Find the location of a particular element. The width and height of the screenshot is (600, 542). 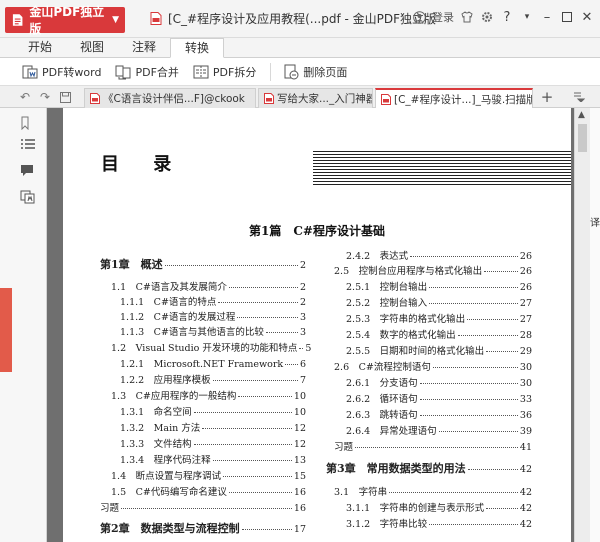

toc-entry: 1.3.1 命名空间 10 is located at coordinates (213, 412).